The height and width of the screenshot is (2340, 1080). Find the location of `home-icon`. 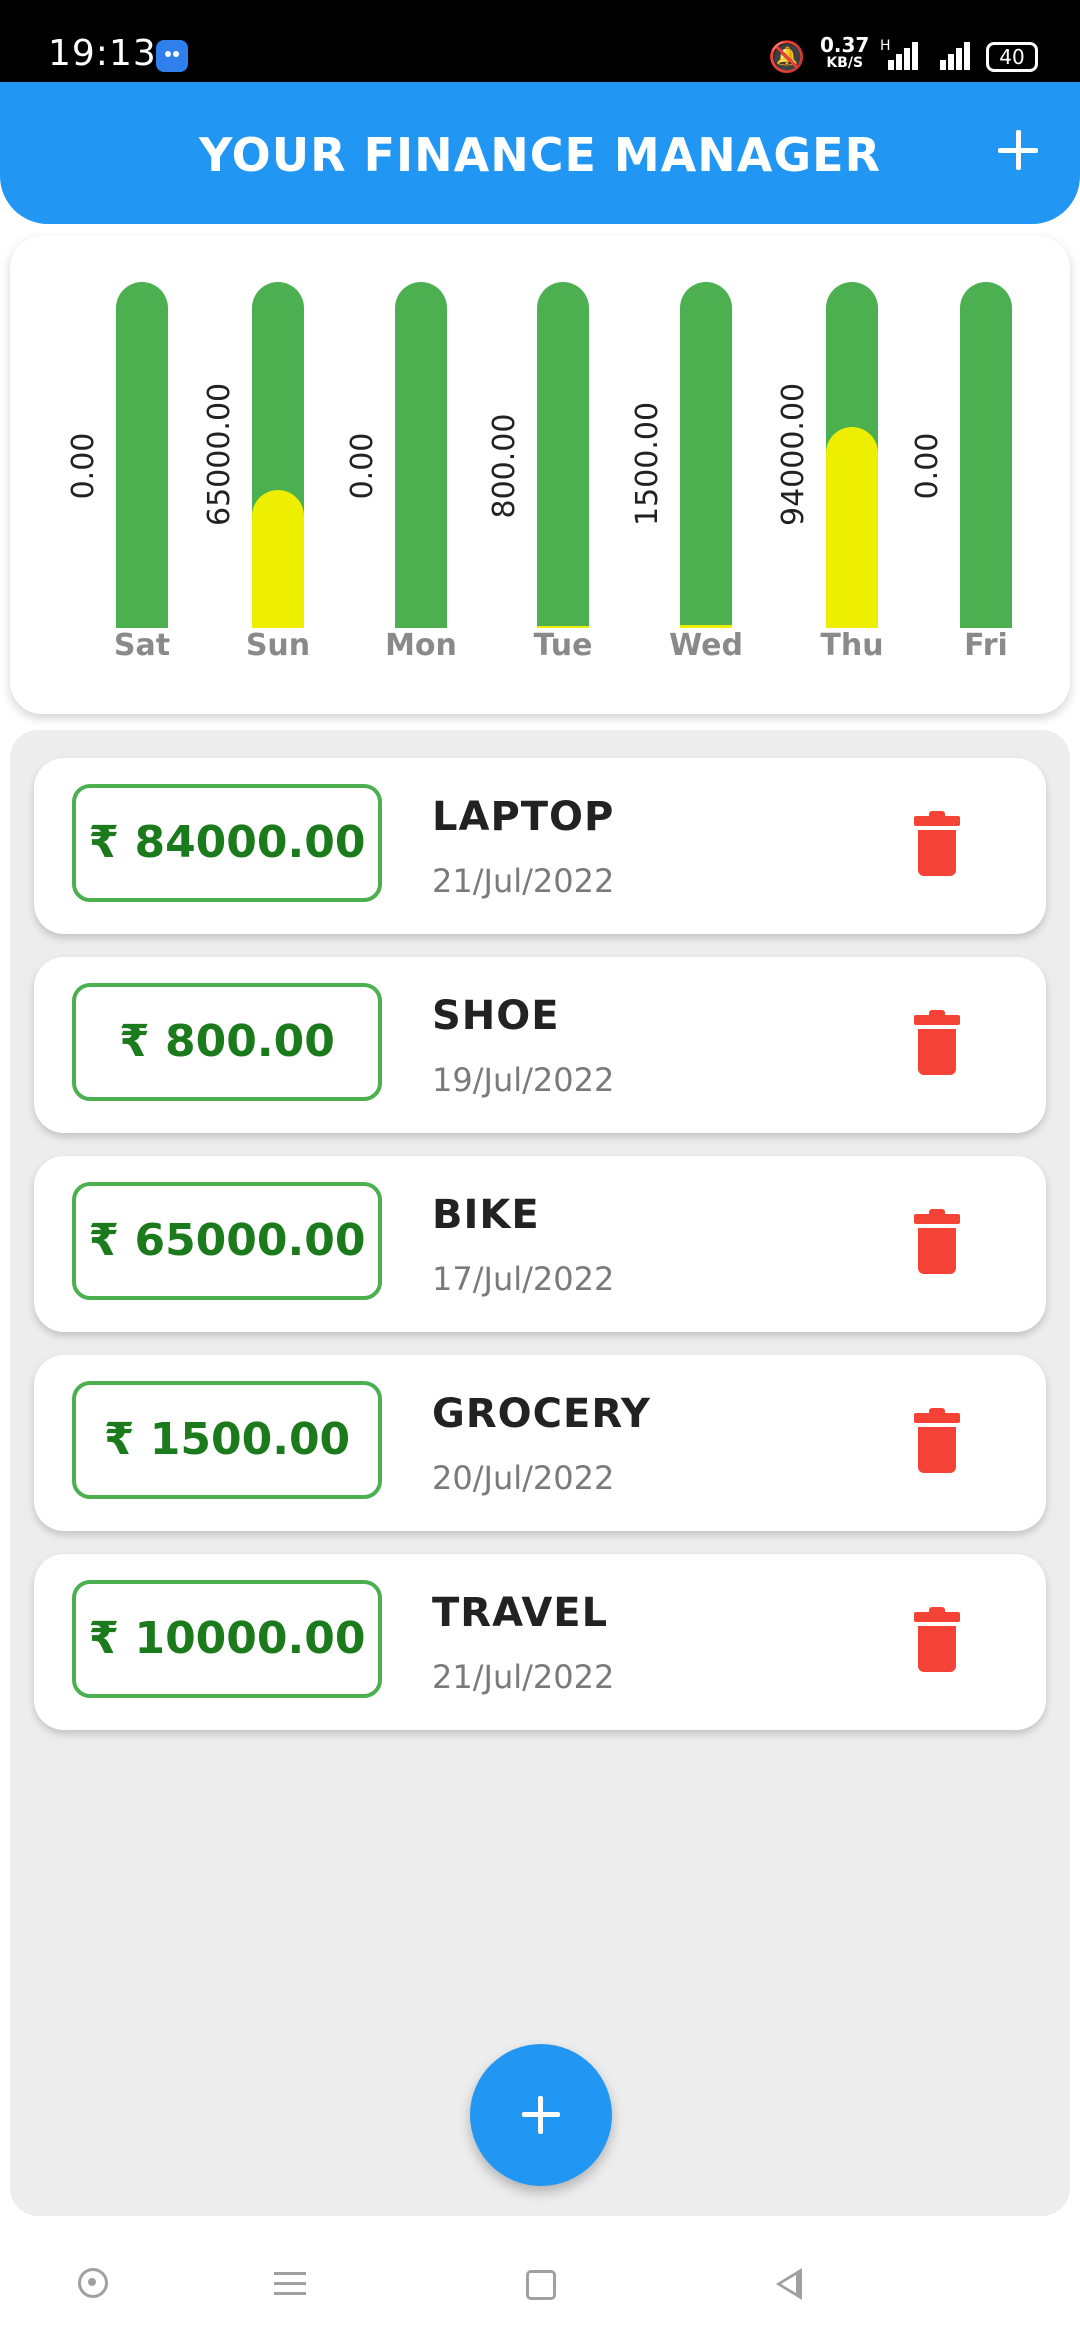

home-icon is located at coordinates (94, 2284).